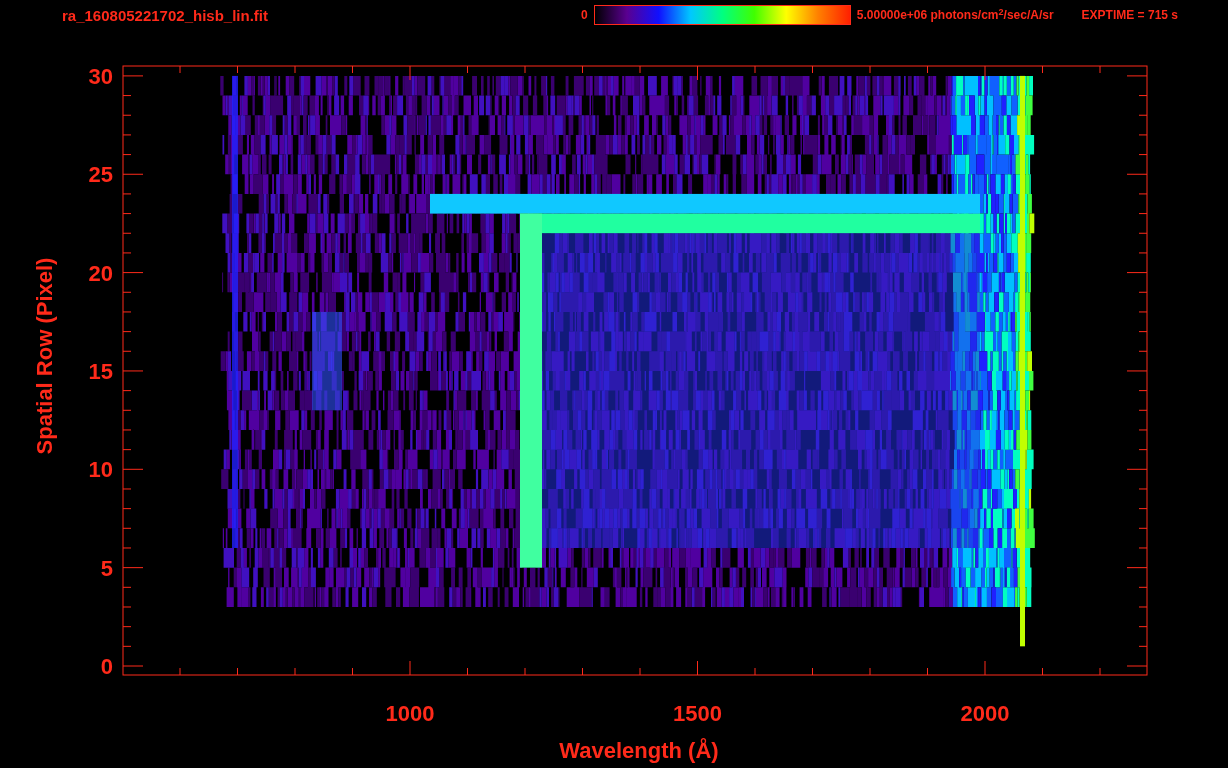 This screenshot has height=768, width=1228. I want to click on y-tick-label: 10, so click(100, 470).